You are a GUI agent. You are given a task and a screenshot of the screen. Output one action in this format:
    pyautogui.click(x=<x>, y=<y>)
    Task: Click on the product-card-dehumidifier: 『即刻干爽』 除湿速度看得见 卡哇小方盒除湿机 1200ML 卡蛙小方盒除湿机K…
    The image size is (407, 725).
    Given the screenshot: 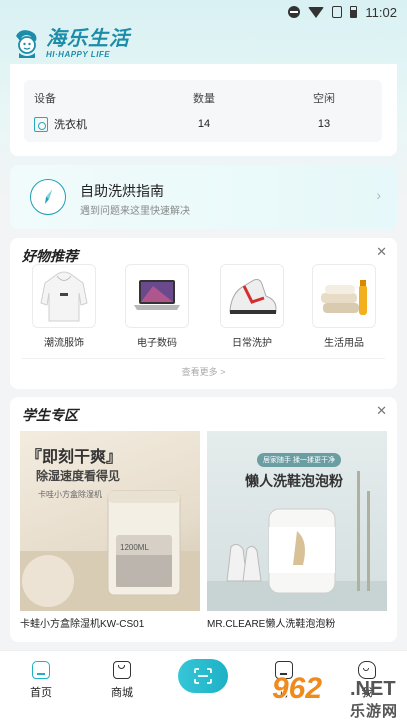 What is the action you would take?
    pyautogui.click(x=110, y=530)
    